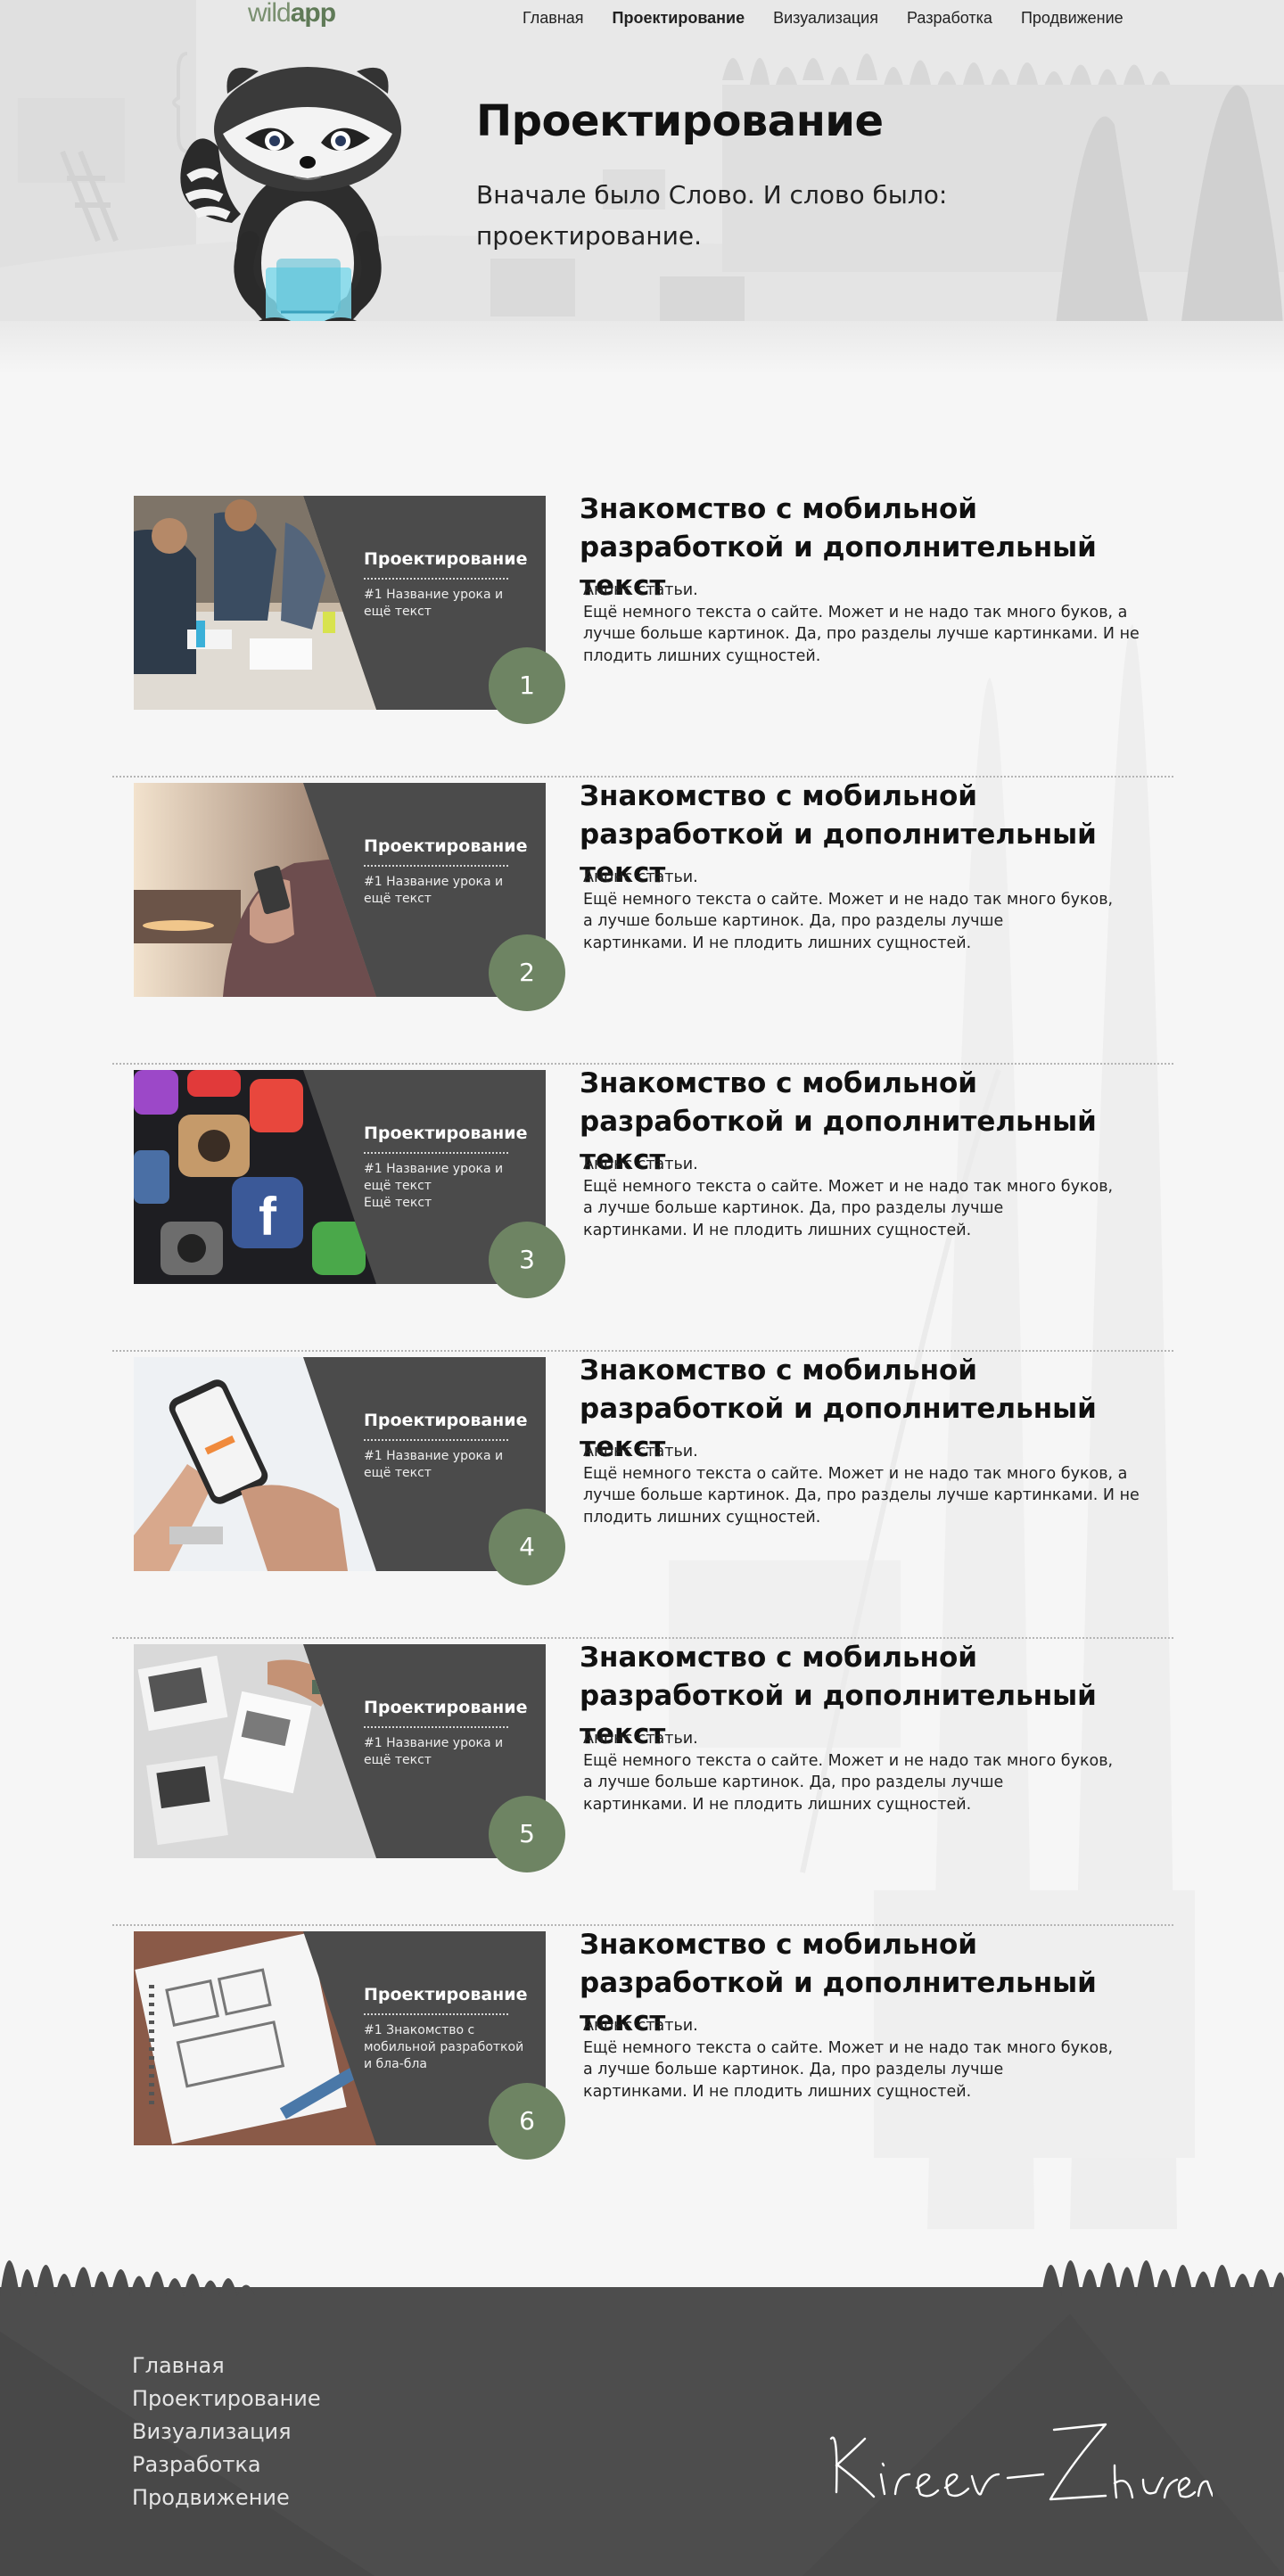 The image size is (1284, 2576). What do you see at coordinates (950, 18) in the screenshot?
I see `nav-item-development: Разработка` at bounding box center [950, 18].